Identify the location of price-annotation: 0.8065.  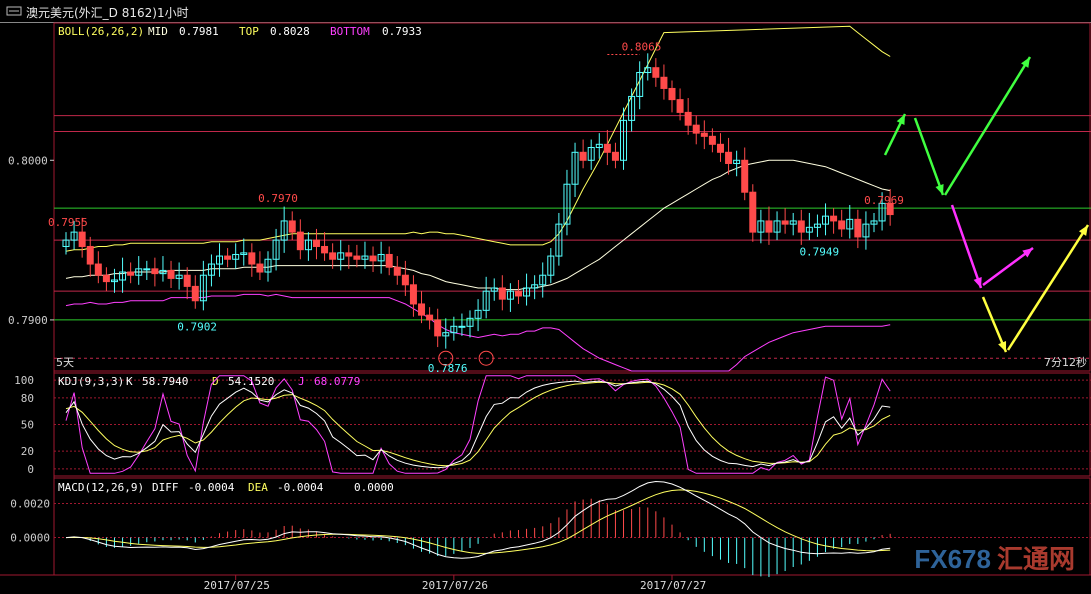
(642, 47).